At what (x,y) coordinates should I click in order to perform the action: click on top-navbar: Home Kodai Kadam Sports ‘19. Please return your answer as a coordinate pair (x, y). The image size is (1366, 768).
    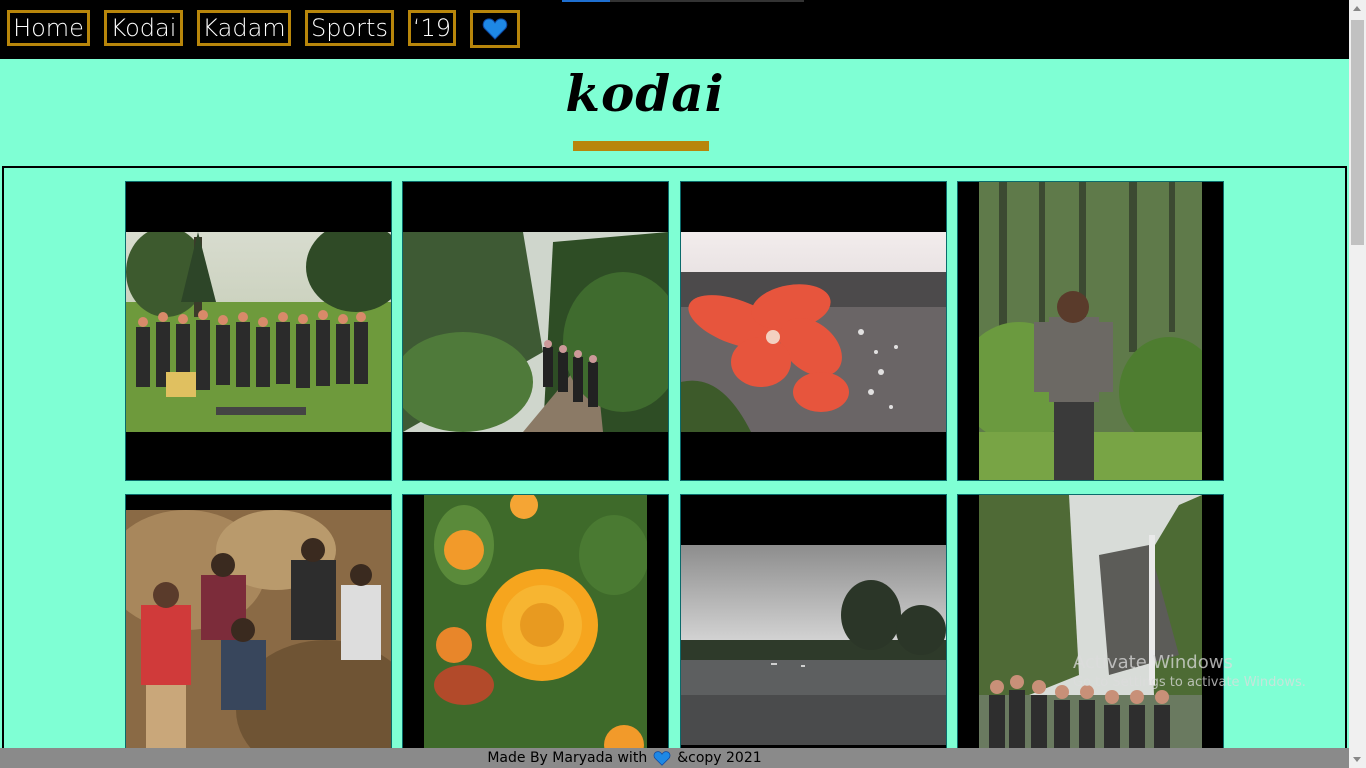
    Looking at the image, I should click on (674, 29).